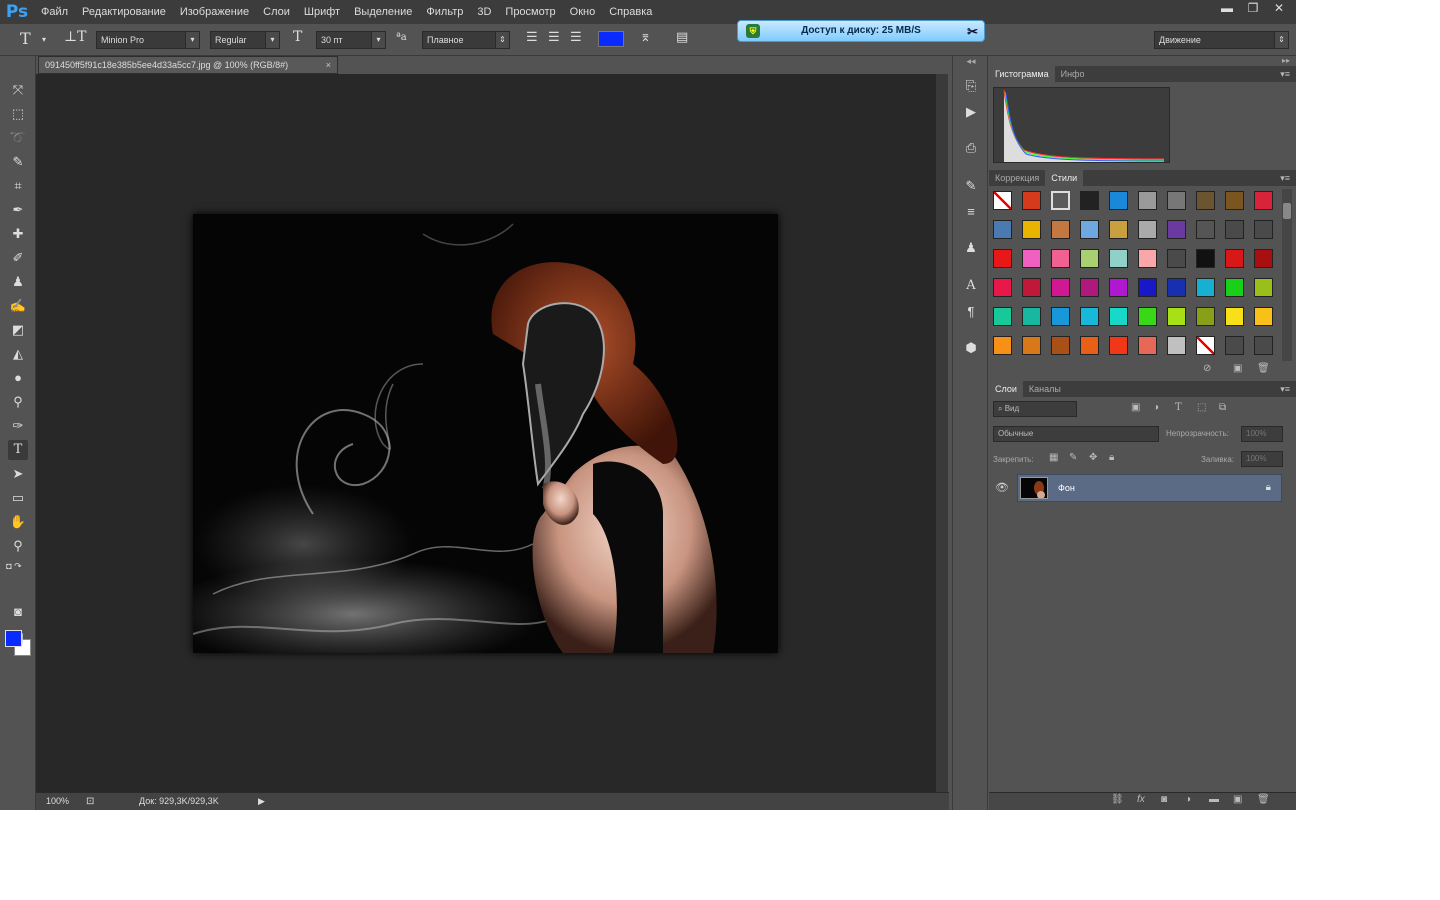  I want to click on add-mask-icon: ◙, so click(1164, 799).